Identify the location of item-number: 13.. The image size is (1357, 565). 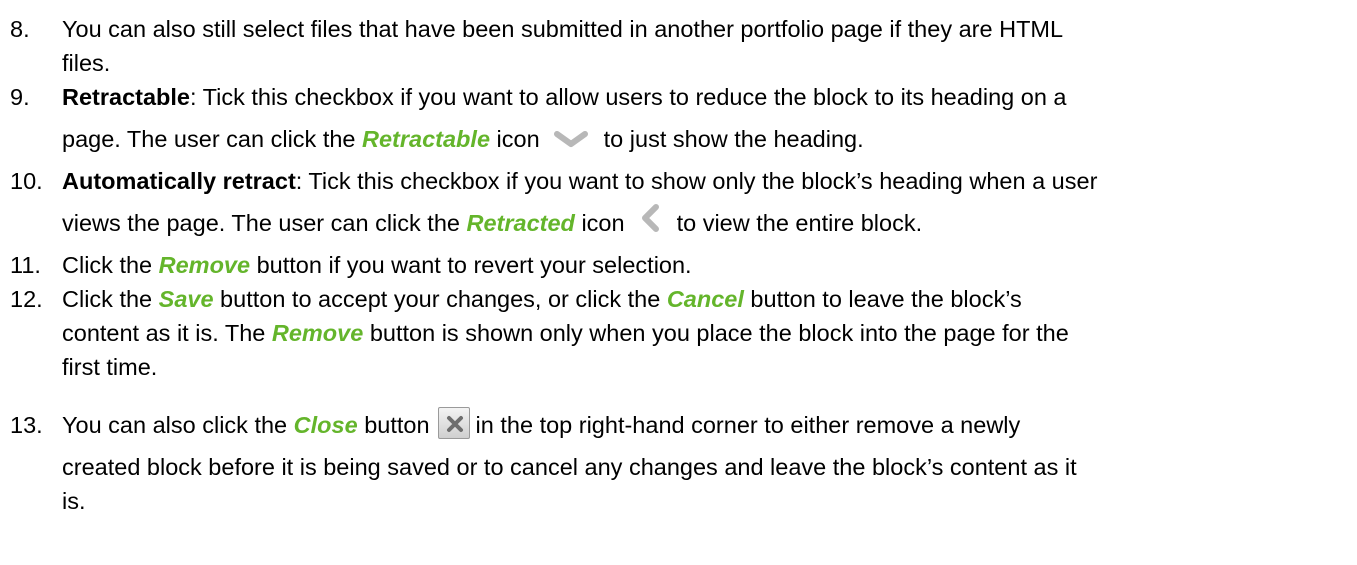
(26, 425).